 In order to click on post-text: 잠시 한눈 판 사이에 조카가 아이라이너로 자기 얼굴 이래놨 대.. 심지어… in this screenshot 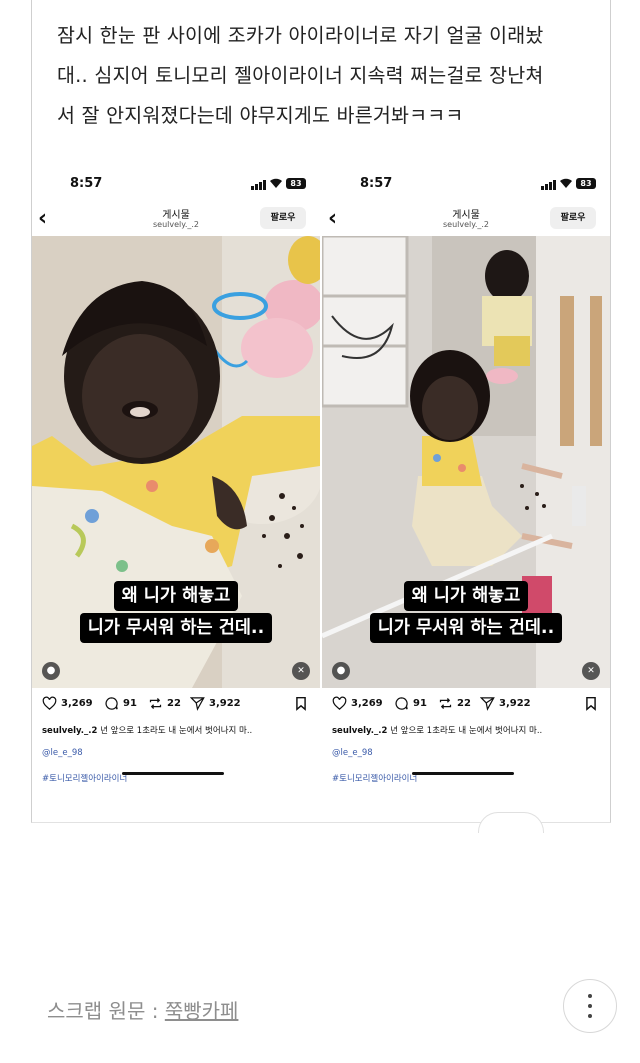, I will do `click(300, 75)`.